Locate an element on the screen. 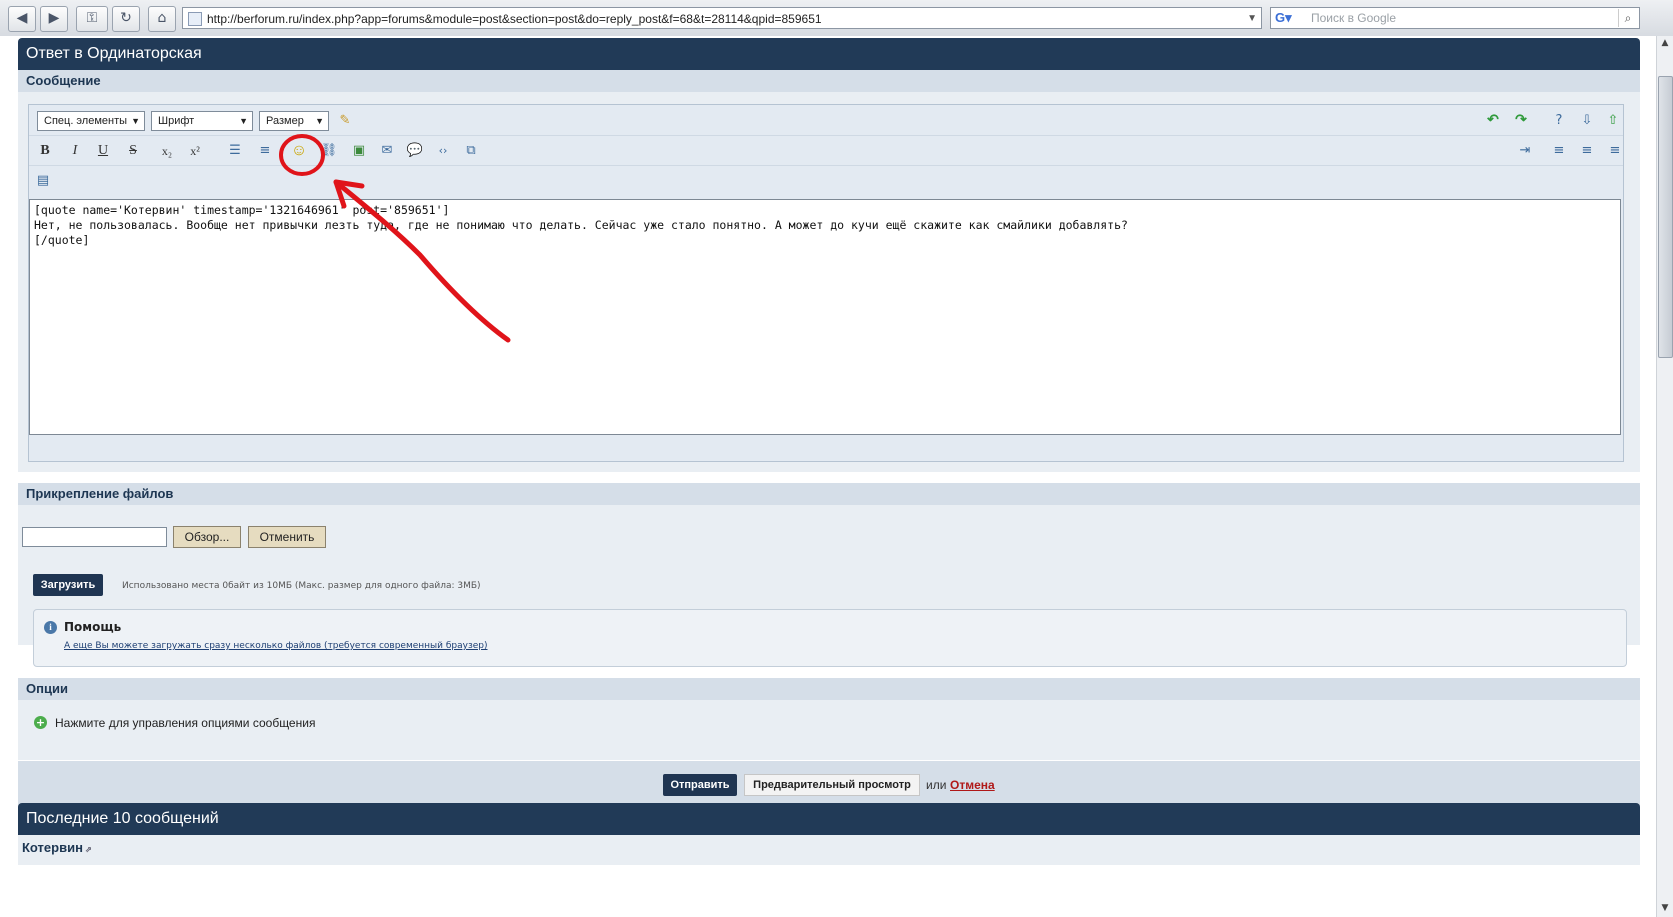 This screenshot has height=917, width=1673. image-icon: ▣ is located at coordinates (359, 151).